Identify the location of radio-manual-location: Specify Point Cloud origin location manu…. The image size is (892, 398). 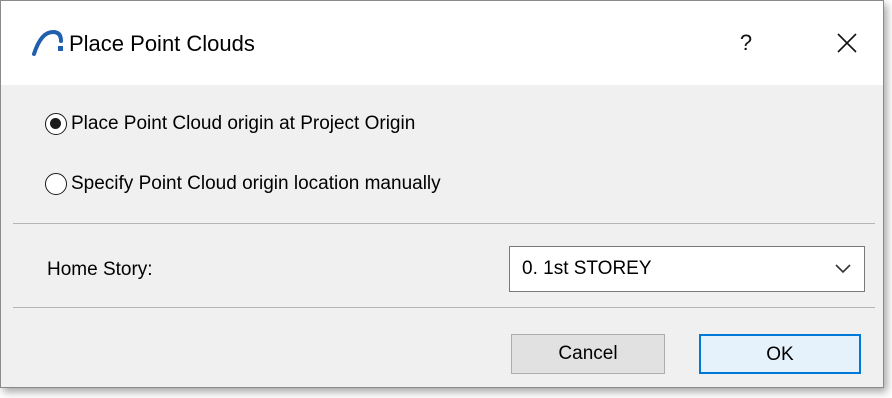
(243, 184).